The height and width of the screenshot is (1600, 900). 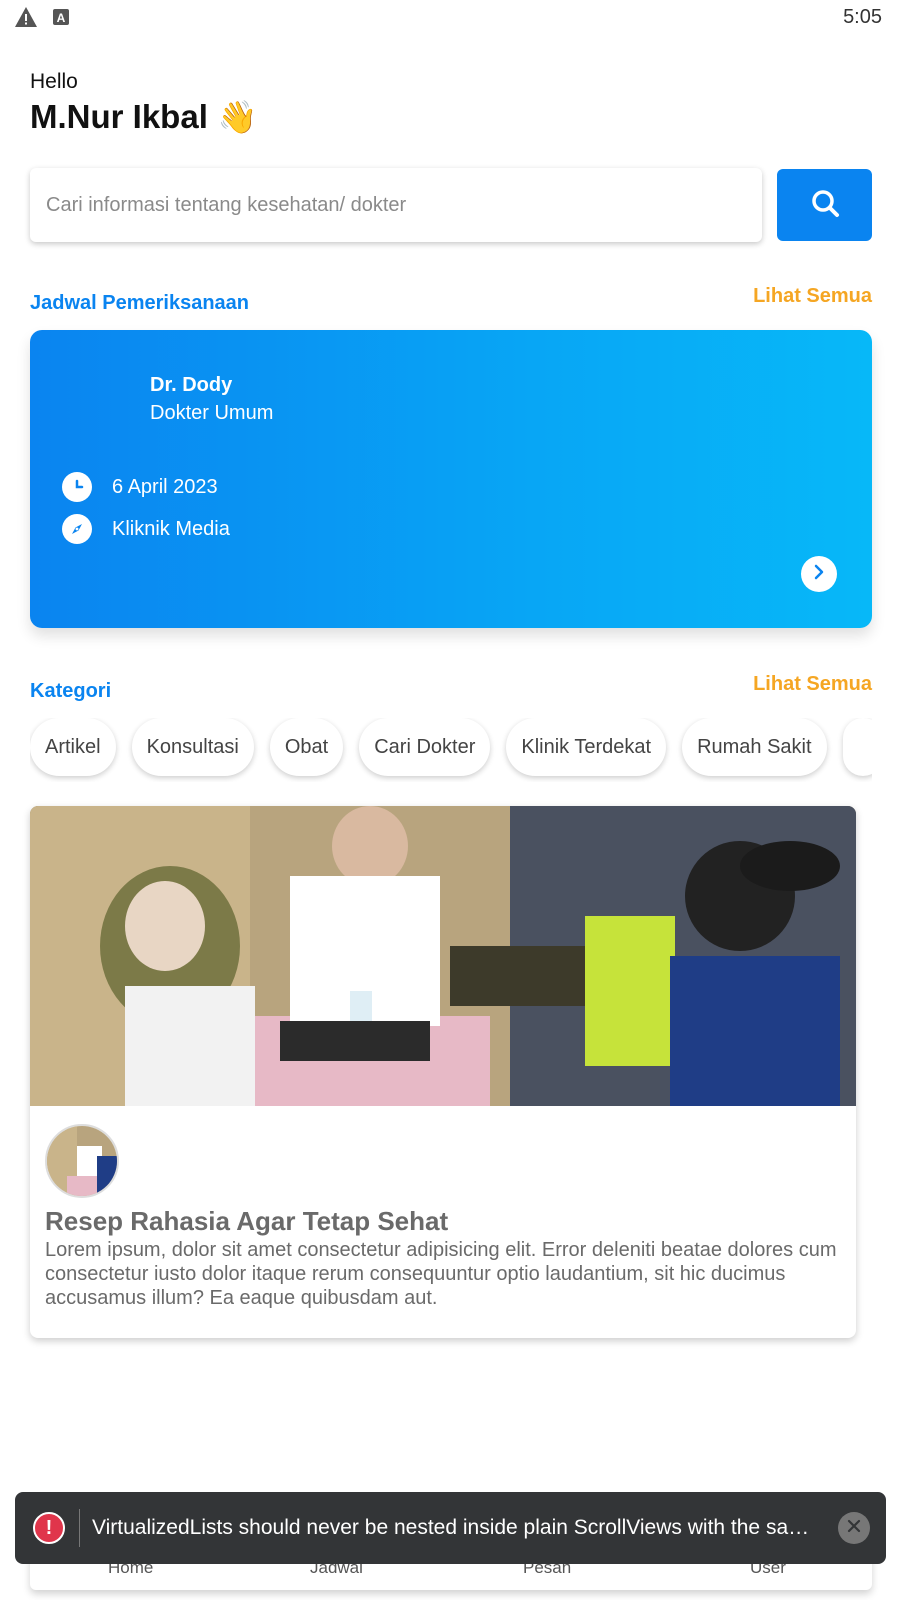 I want to click on schedule-detail-button, so click(x=819, y=574).